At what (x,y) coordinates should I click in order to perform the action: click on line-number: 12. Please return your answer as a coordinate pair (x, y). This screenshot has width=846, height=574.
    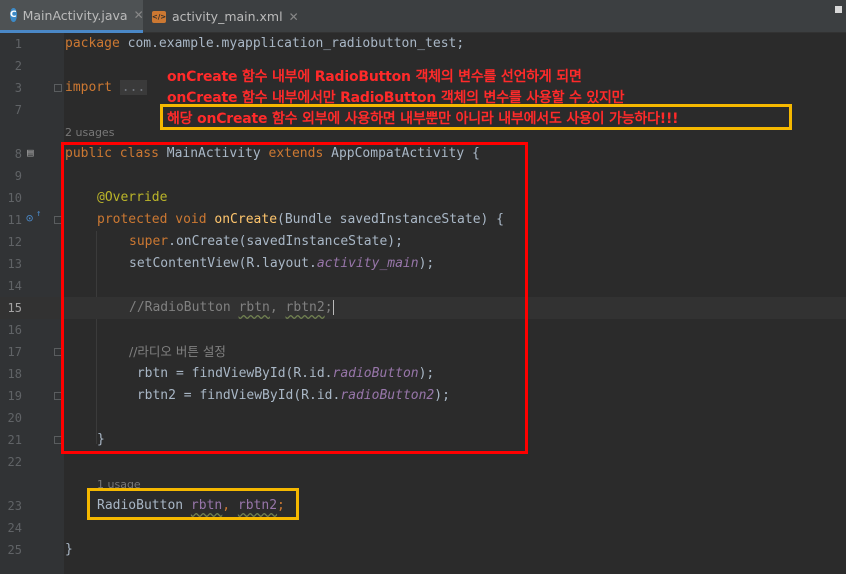
    Looking at the image, I should click on (14, 242).